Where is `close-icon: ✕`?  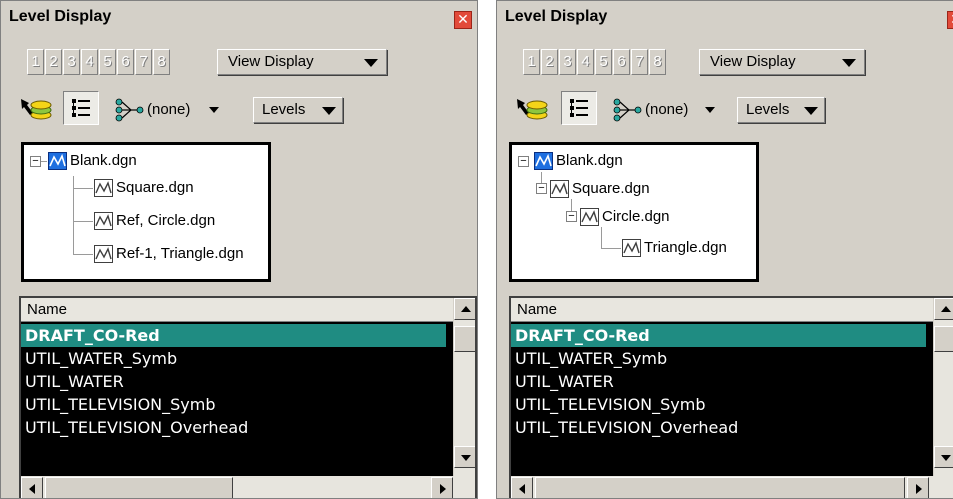 close-icon: ✕ is located at coordinates (463, 19).